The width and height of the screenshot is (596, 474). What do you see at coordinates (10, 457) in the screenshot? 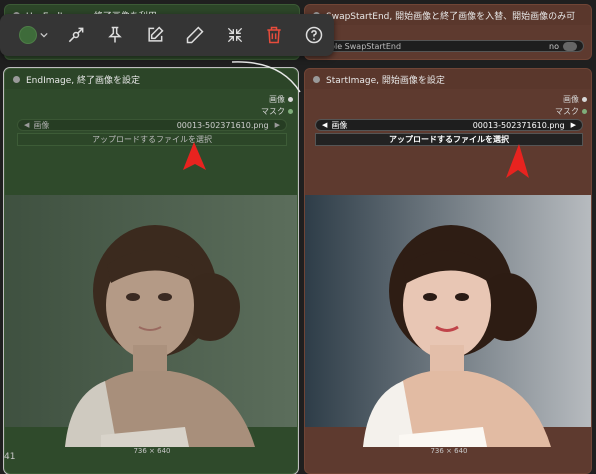
I see `edge-label: 41` at bounding box center [10, 457].